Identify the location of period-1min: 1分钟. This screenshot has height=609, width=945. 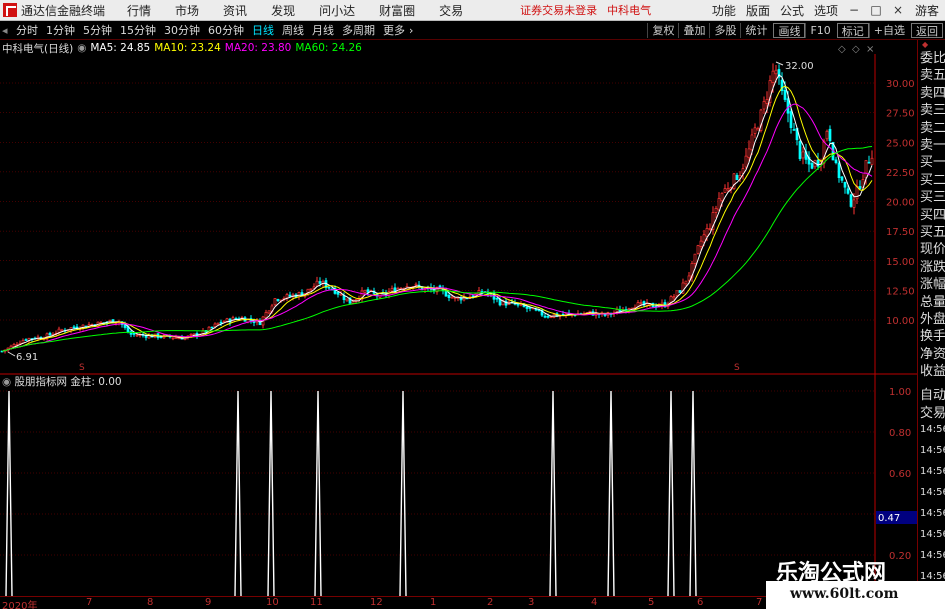
(60, 30).